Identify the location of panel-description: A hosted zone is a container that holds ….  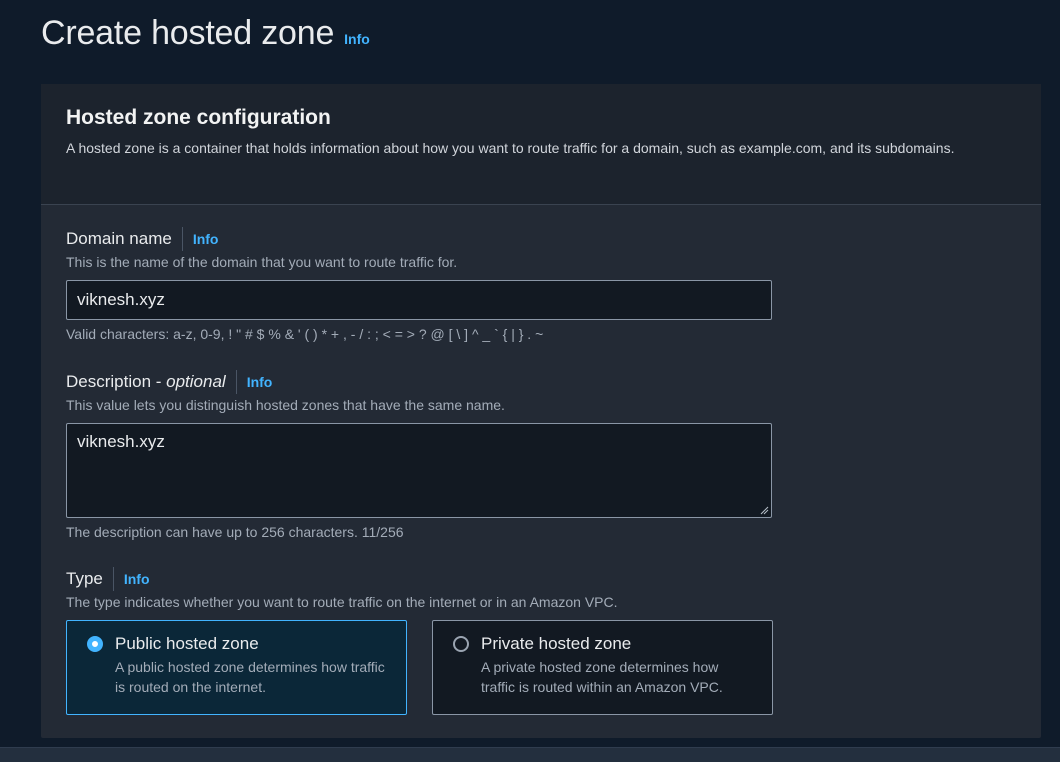
(510, 148).